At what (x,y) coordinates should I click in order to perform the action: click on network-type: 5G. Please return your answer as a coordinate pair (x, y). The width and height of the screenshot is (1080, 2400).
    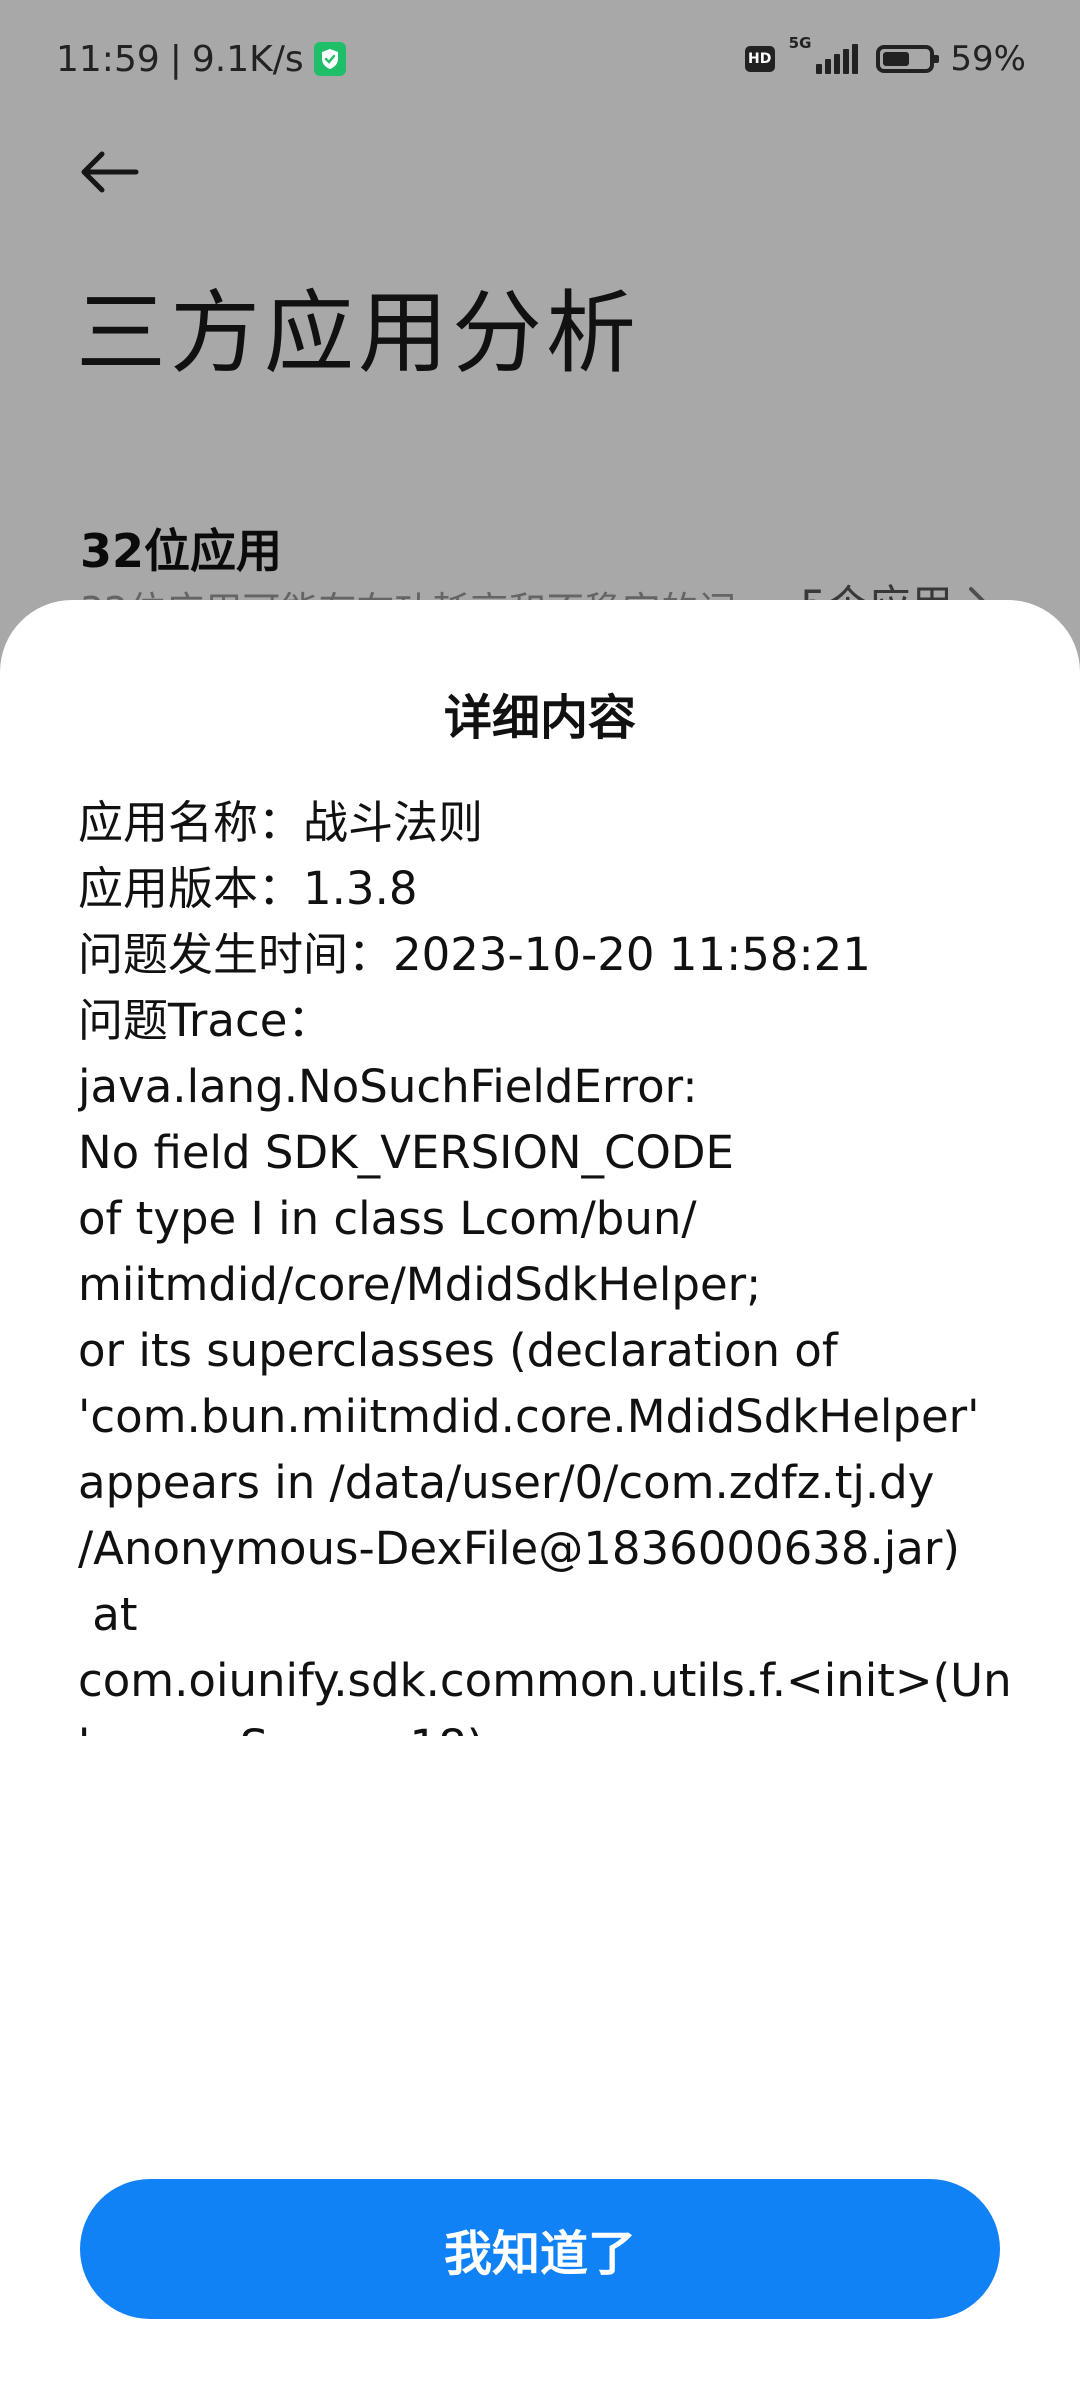
    Looking at the image, I should click on (800, 43).